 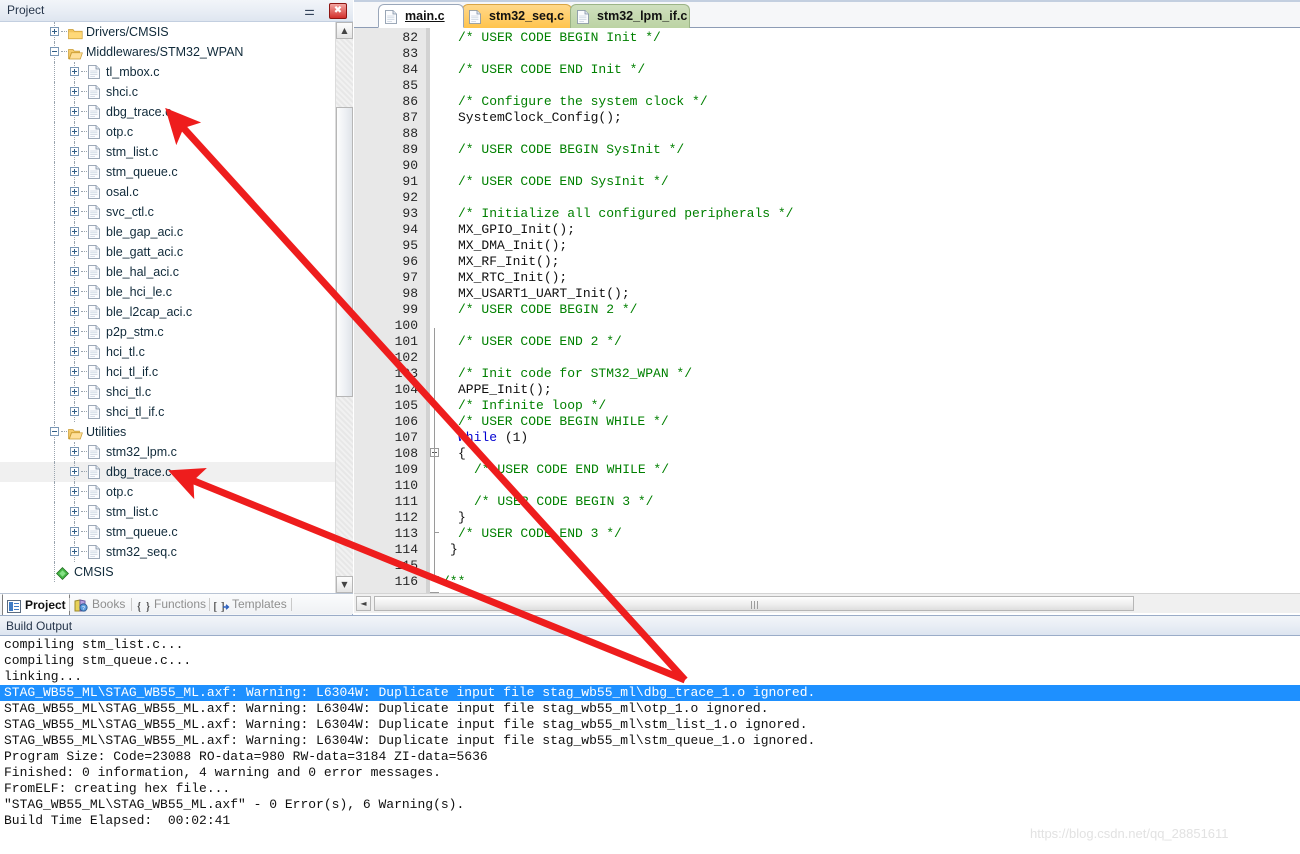 What do you see at coordinates (493, 438) in the screenshot?
I see `code-line: while (1)` at bounding box center [493, 438].